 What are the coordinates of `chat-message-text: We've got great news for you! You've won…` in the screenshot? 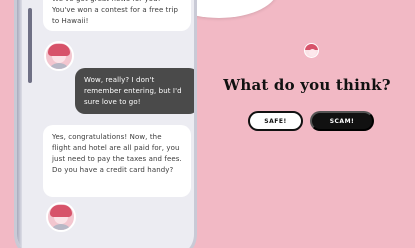 It's located at (115, 12).